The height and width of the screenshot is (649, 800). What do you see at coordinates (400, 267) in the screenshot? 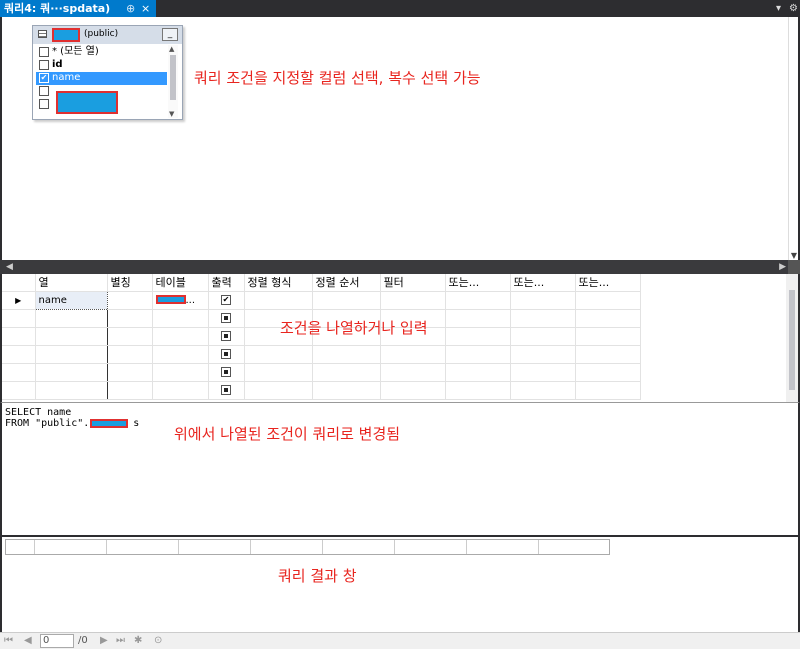
I see `diagram-horizontal-scrollbar: ◀ ▶` at bounding box center [400, 267].